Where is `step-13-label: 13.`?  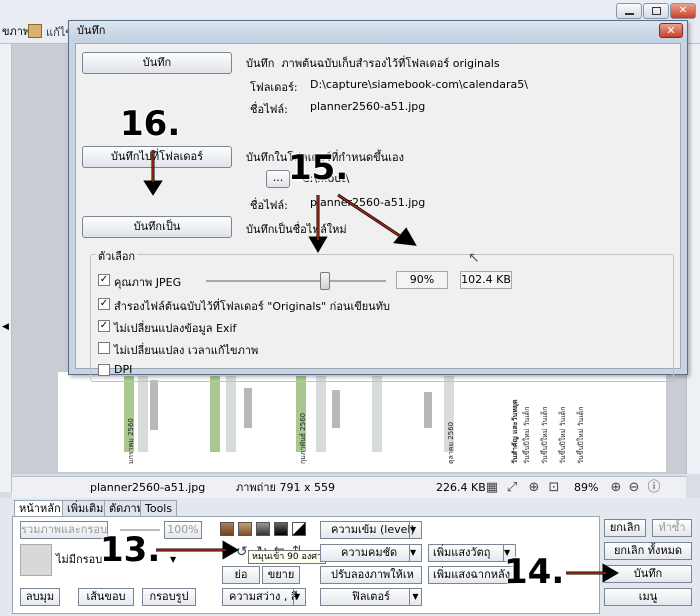
step-13-label: 13. is located at coordinates (130, 550).